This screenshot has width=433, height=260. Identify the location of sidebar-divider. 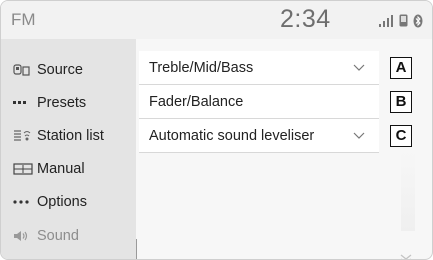
(136, 249).